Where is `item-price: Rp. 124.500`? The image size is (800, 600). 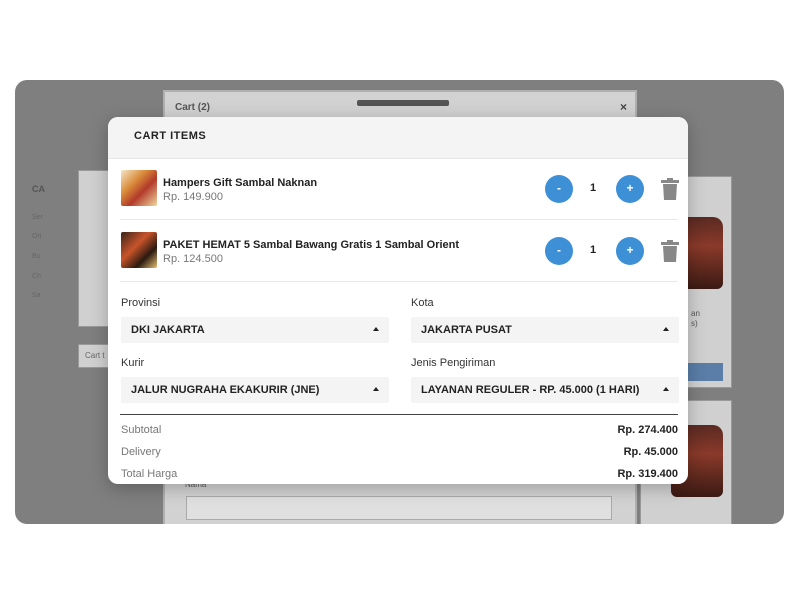
item-price: Rp. 124.500 is located at coordinates (193, 259).